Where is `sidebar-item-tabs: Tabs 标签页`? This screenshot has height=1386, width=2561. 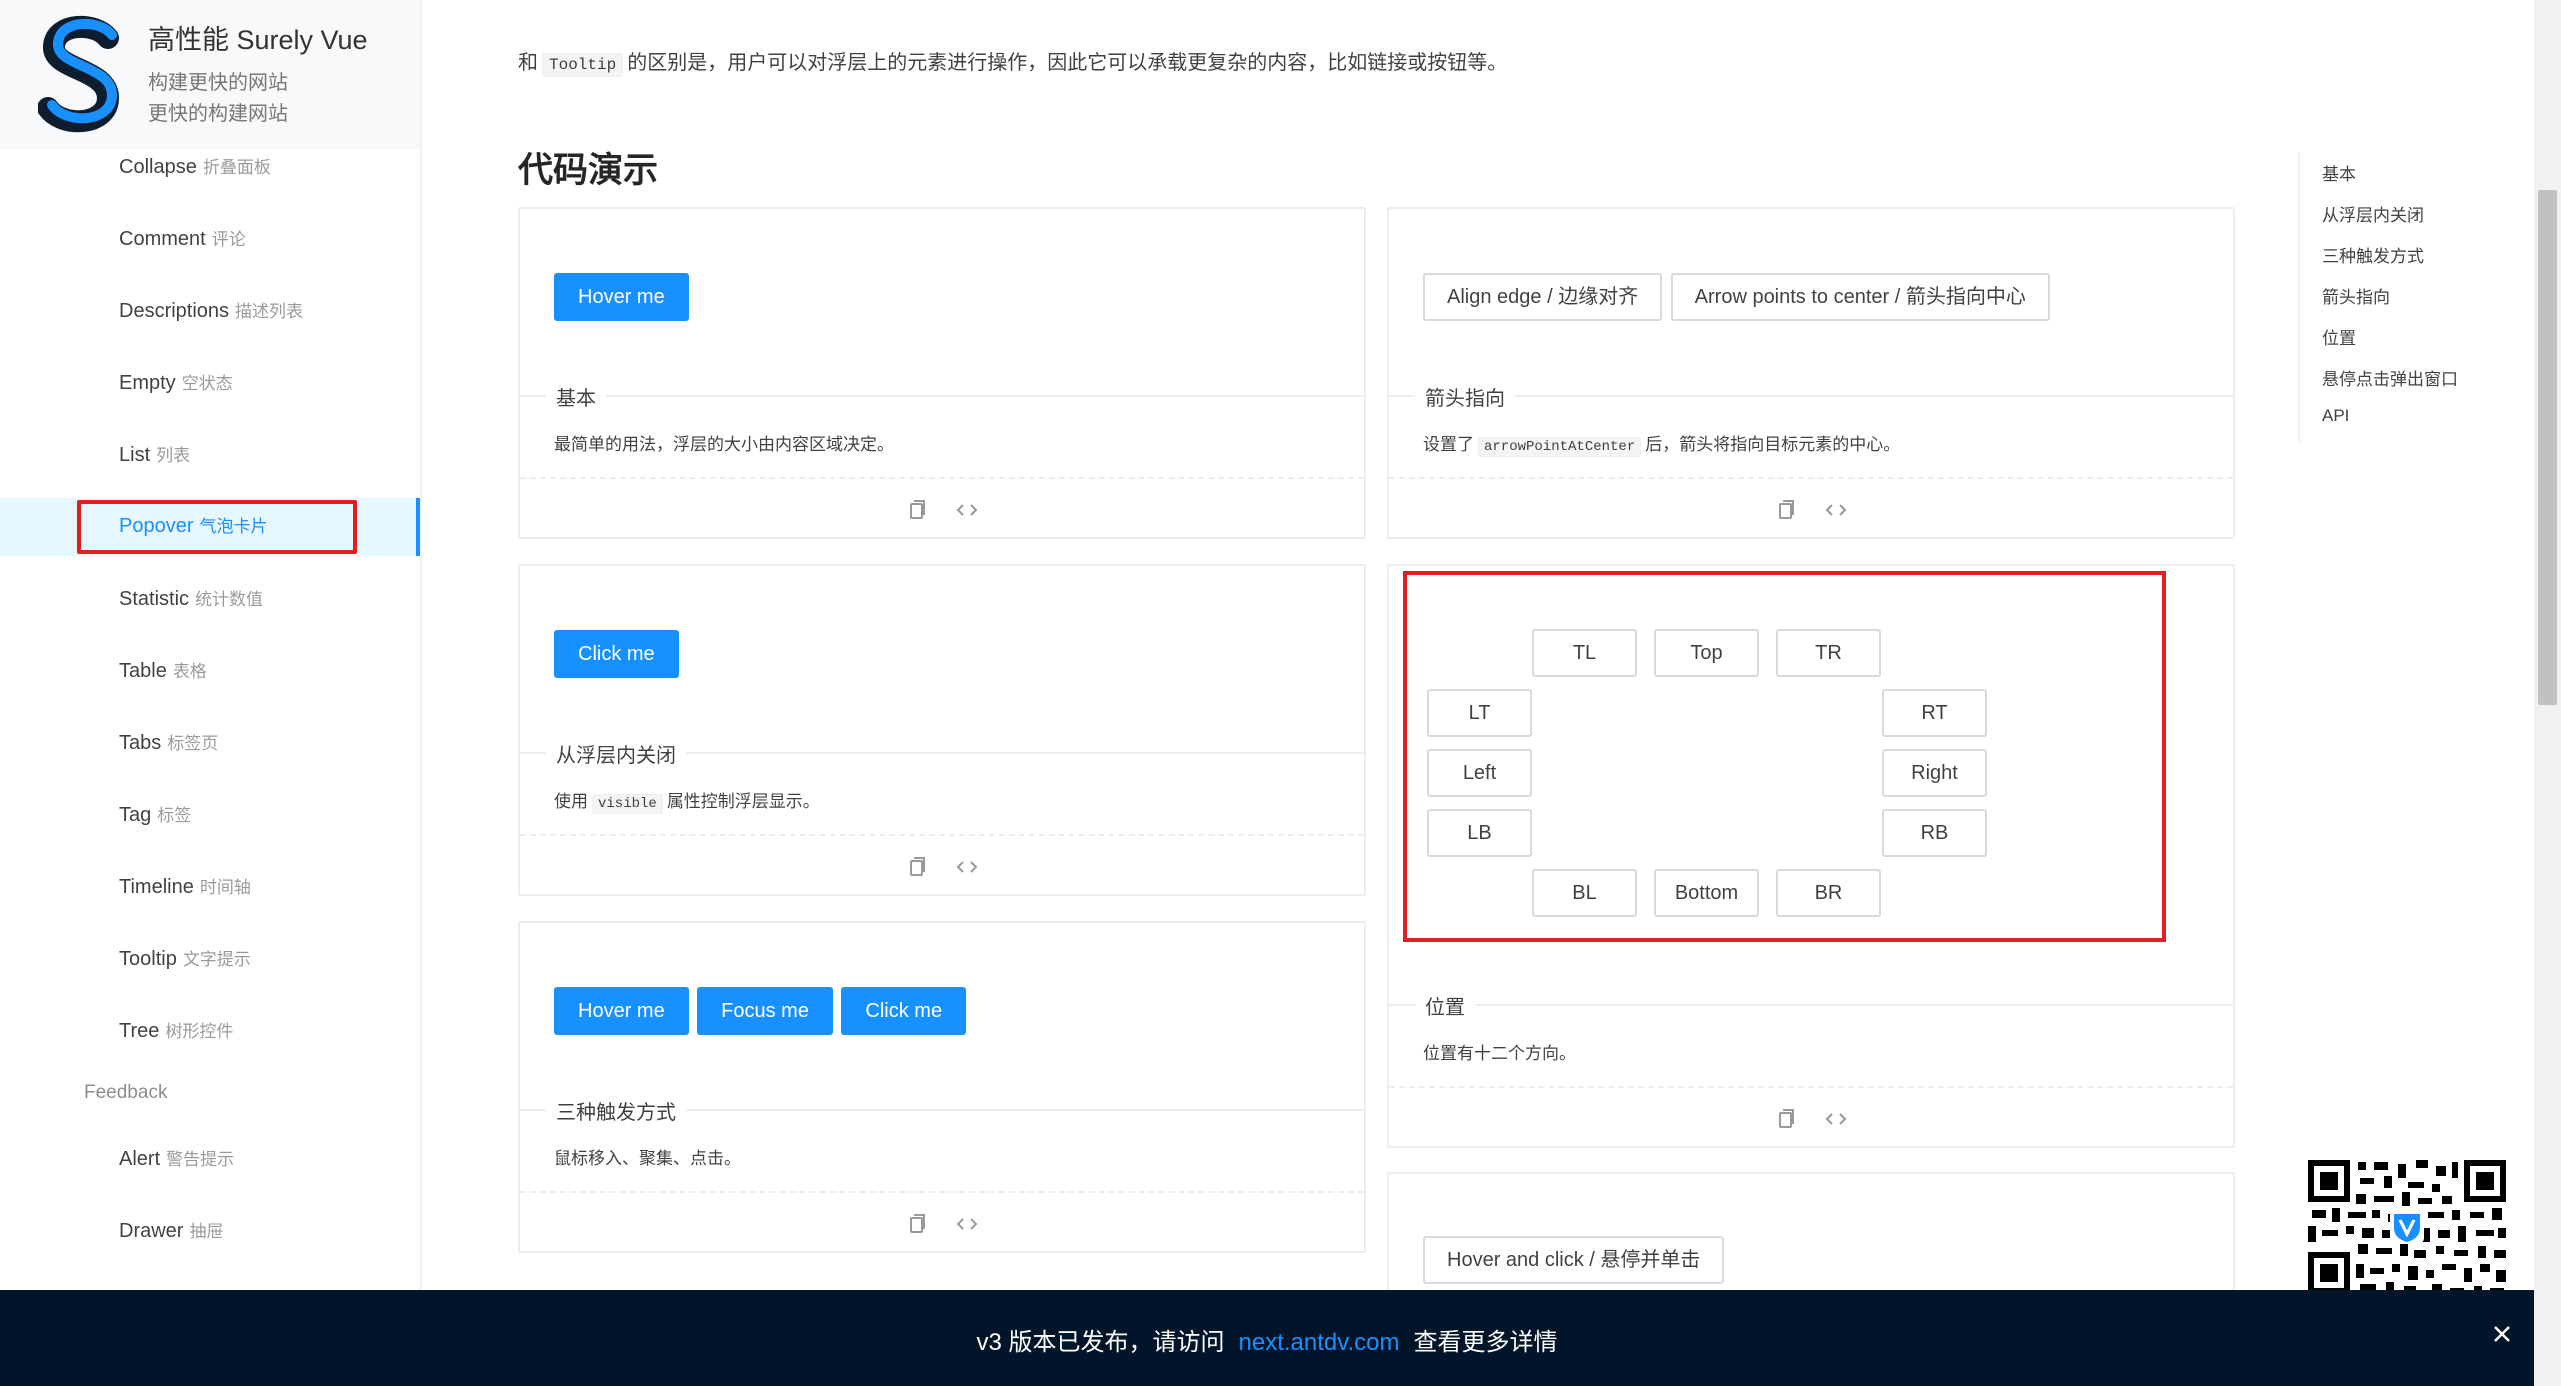
sidebar-item-tabs: Tabs 标签页 is located at coordinates (210, 744).